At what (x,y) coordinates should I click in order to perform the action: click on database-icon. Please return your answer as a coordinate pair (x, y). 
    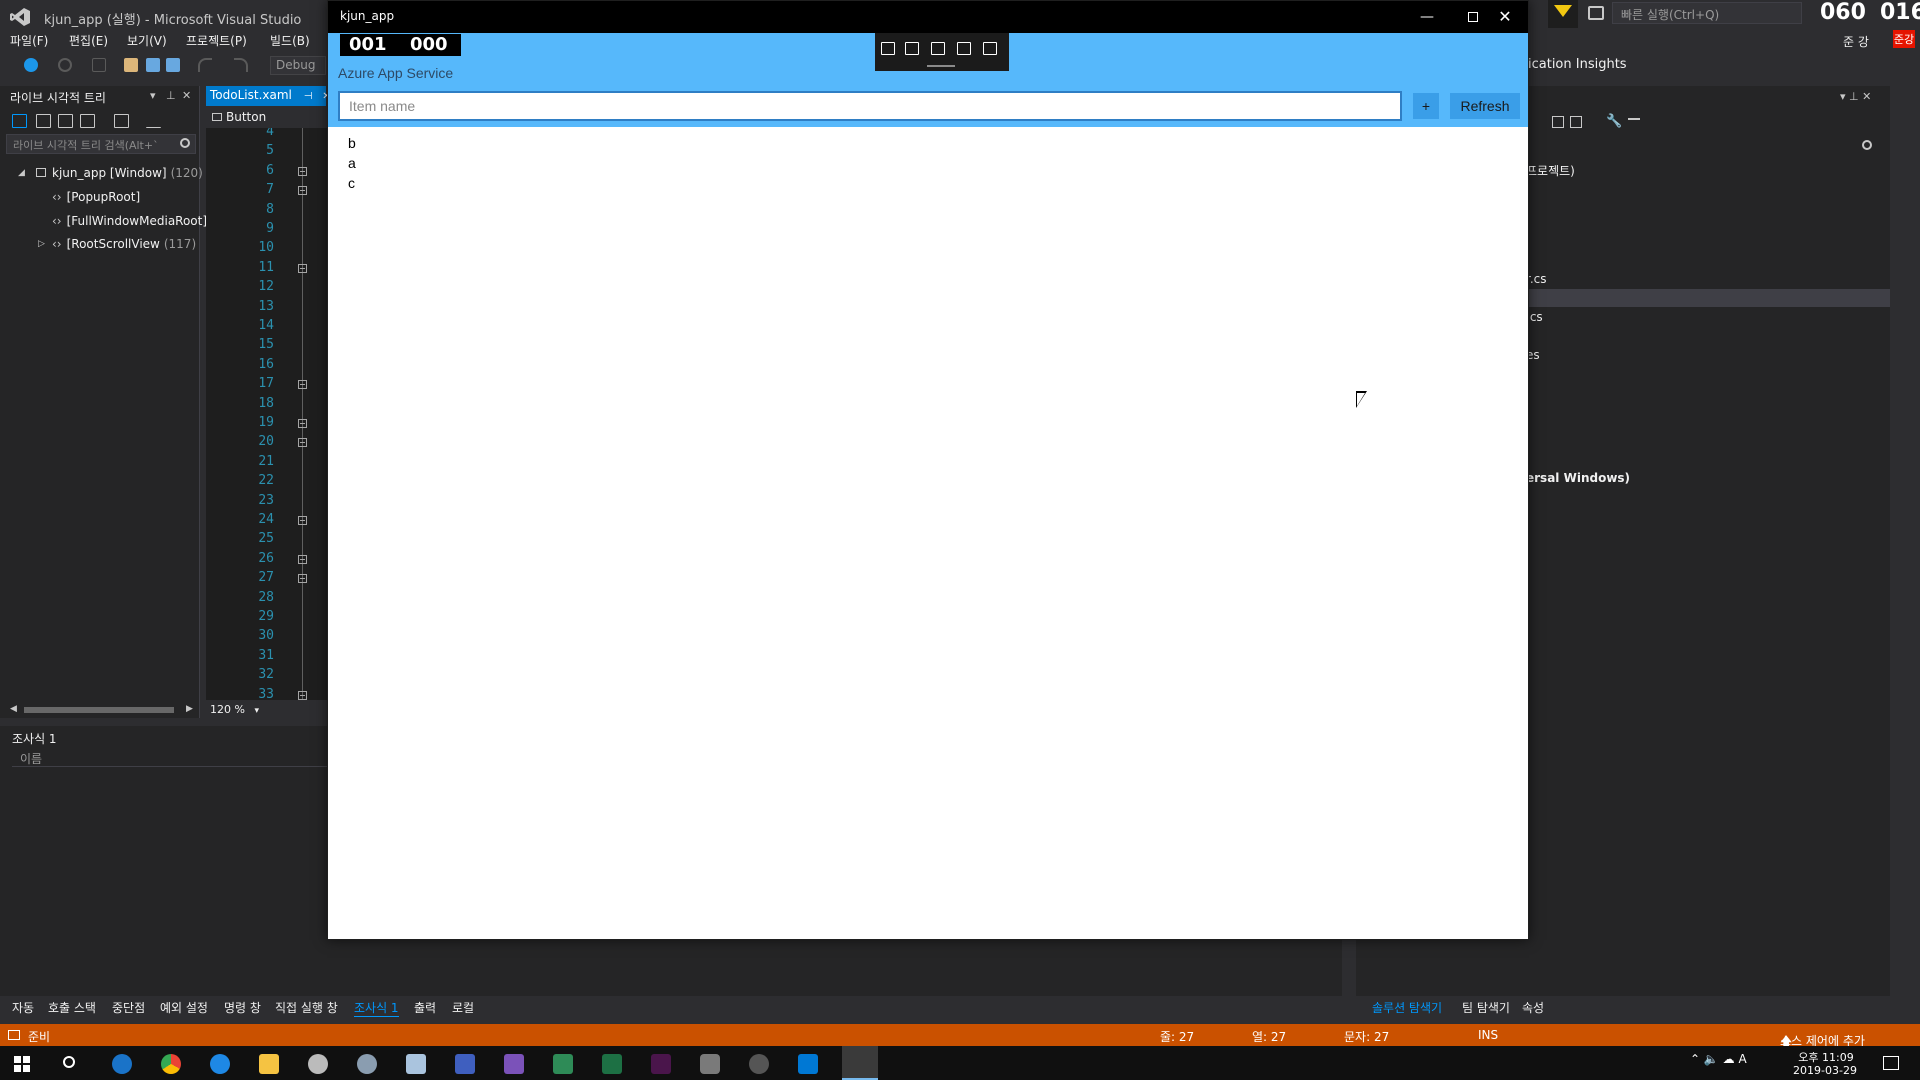
    Looking at the image, I should click on (710, 1064).